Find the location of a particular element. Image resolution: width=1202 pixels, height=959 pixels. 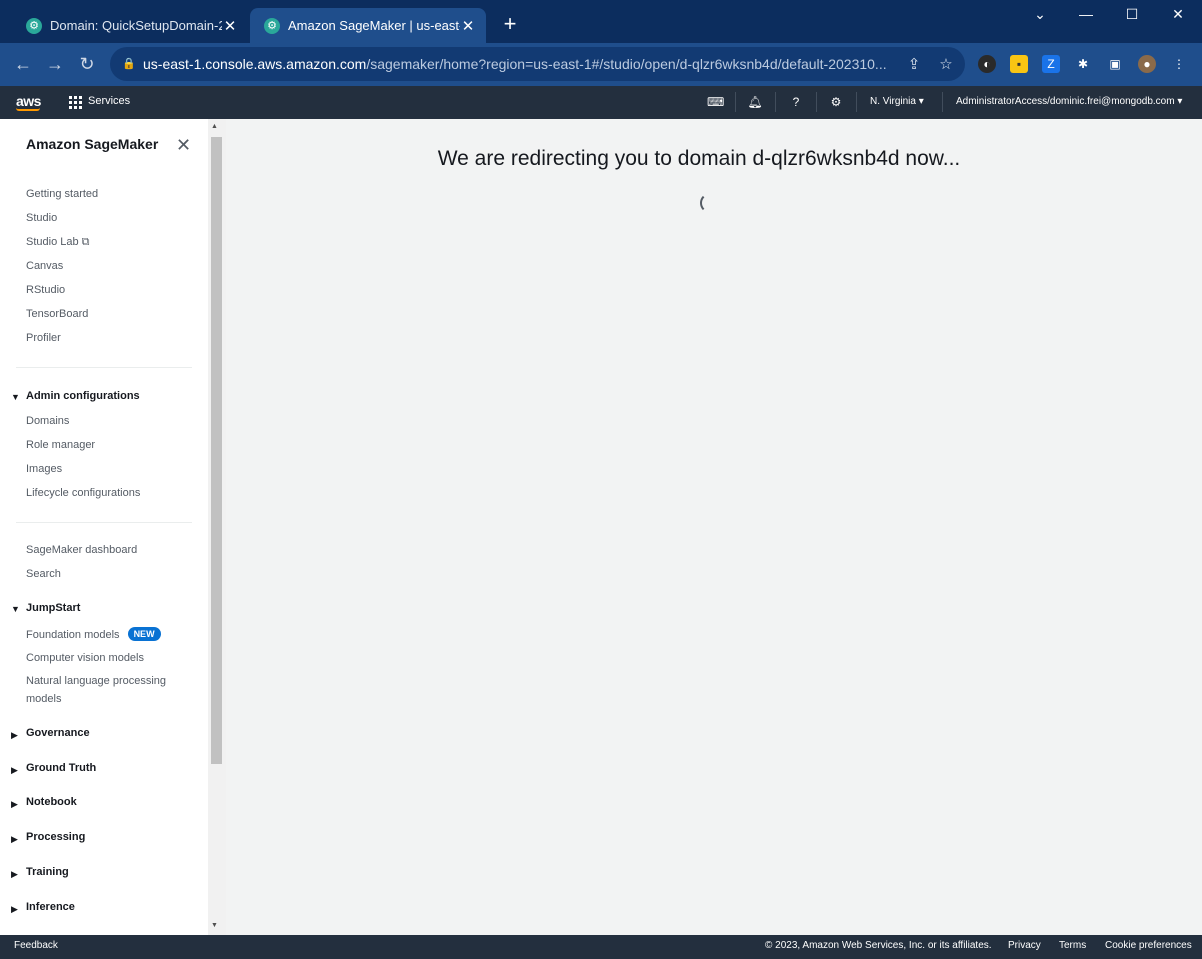

section-admin-configurations: Admin configurations is located at coordinates (83, 396).